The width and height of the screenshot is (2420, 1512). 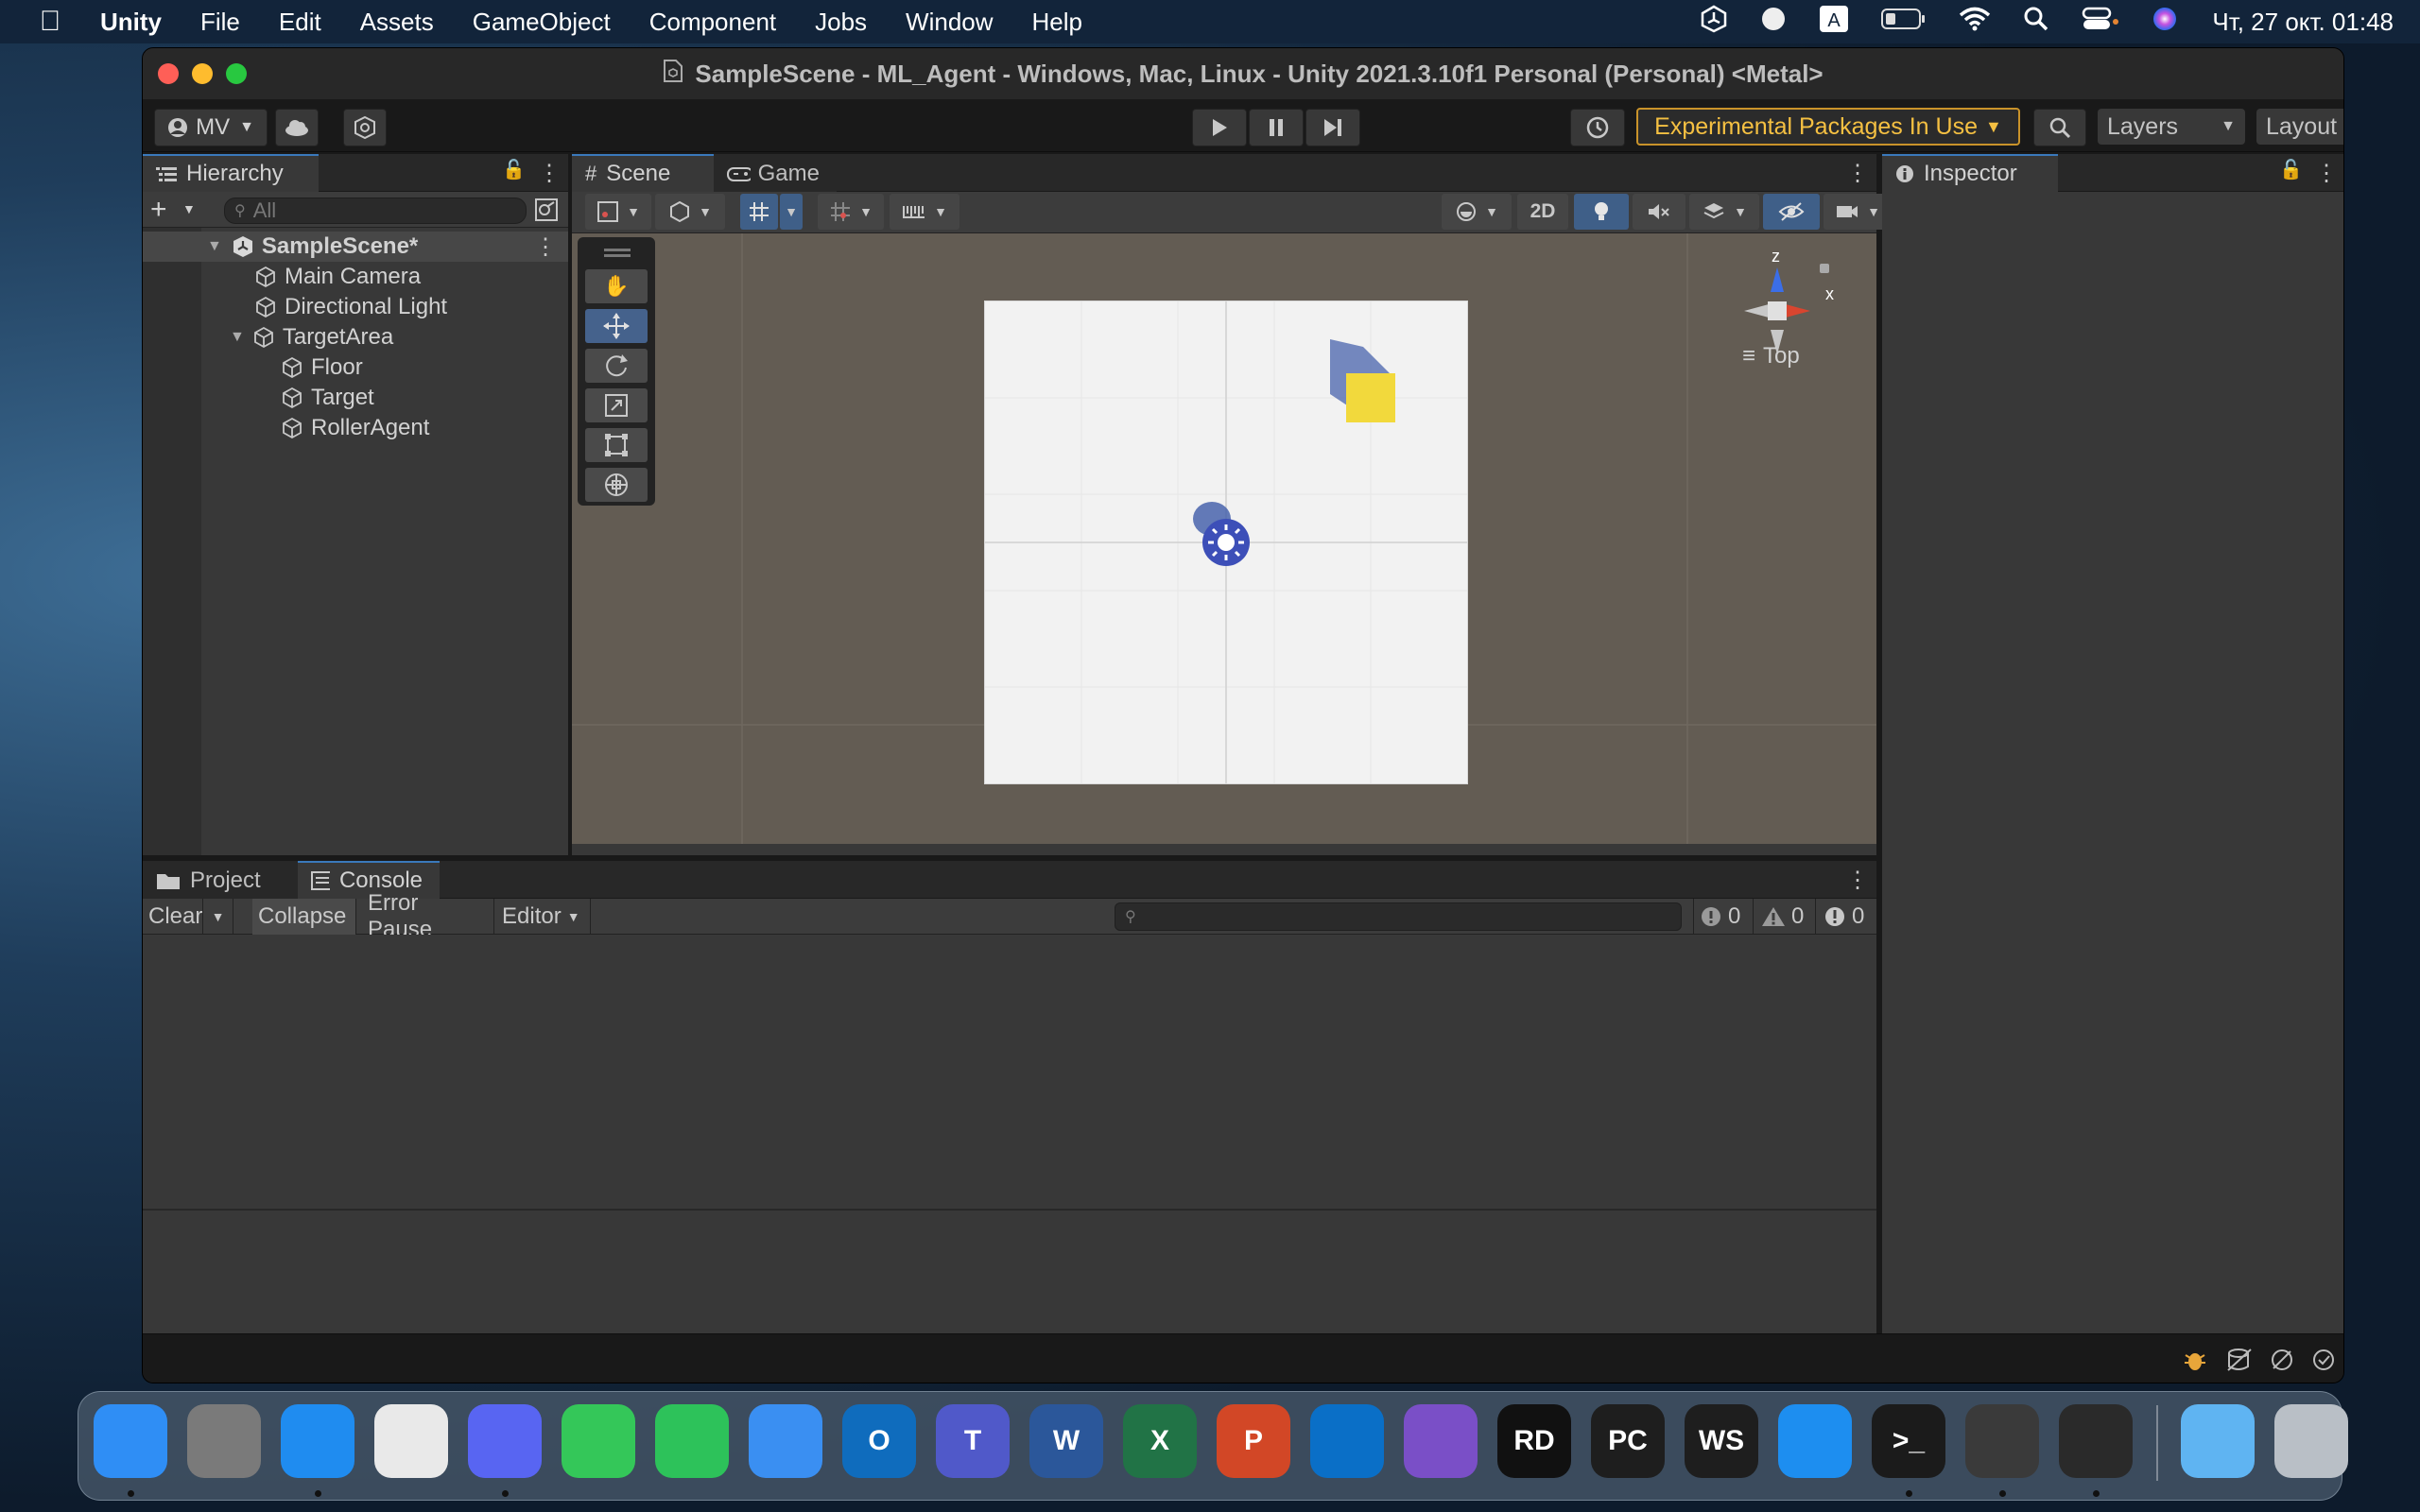 What do you see at coordinates (1253, 1441) in the screenshot?
I see `dock-app-powerpoint: P` at bounding box center [1253, 1441].